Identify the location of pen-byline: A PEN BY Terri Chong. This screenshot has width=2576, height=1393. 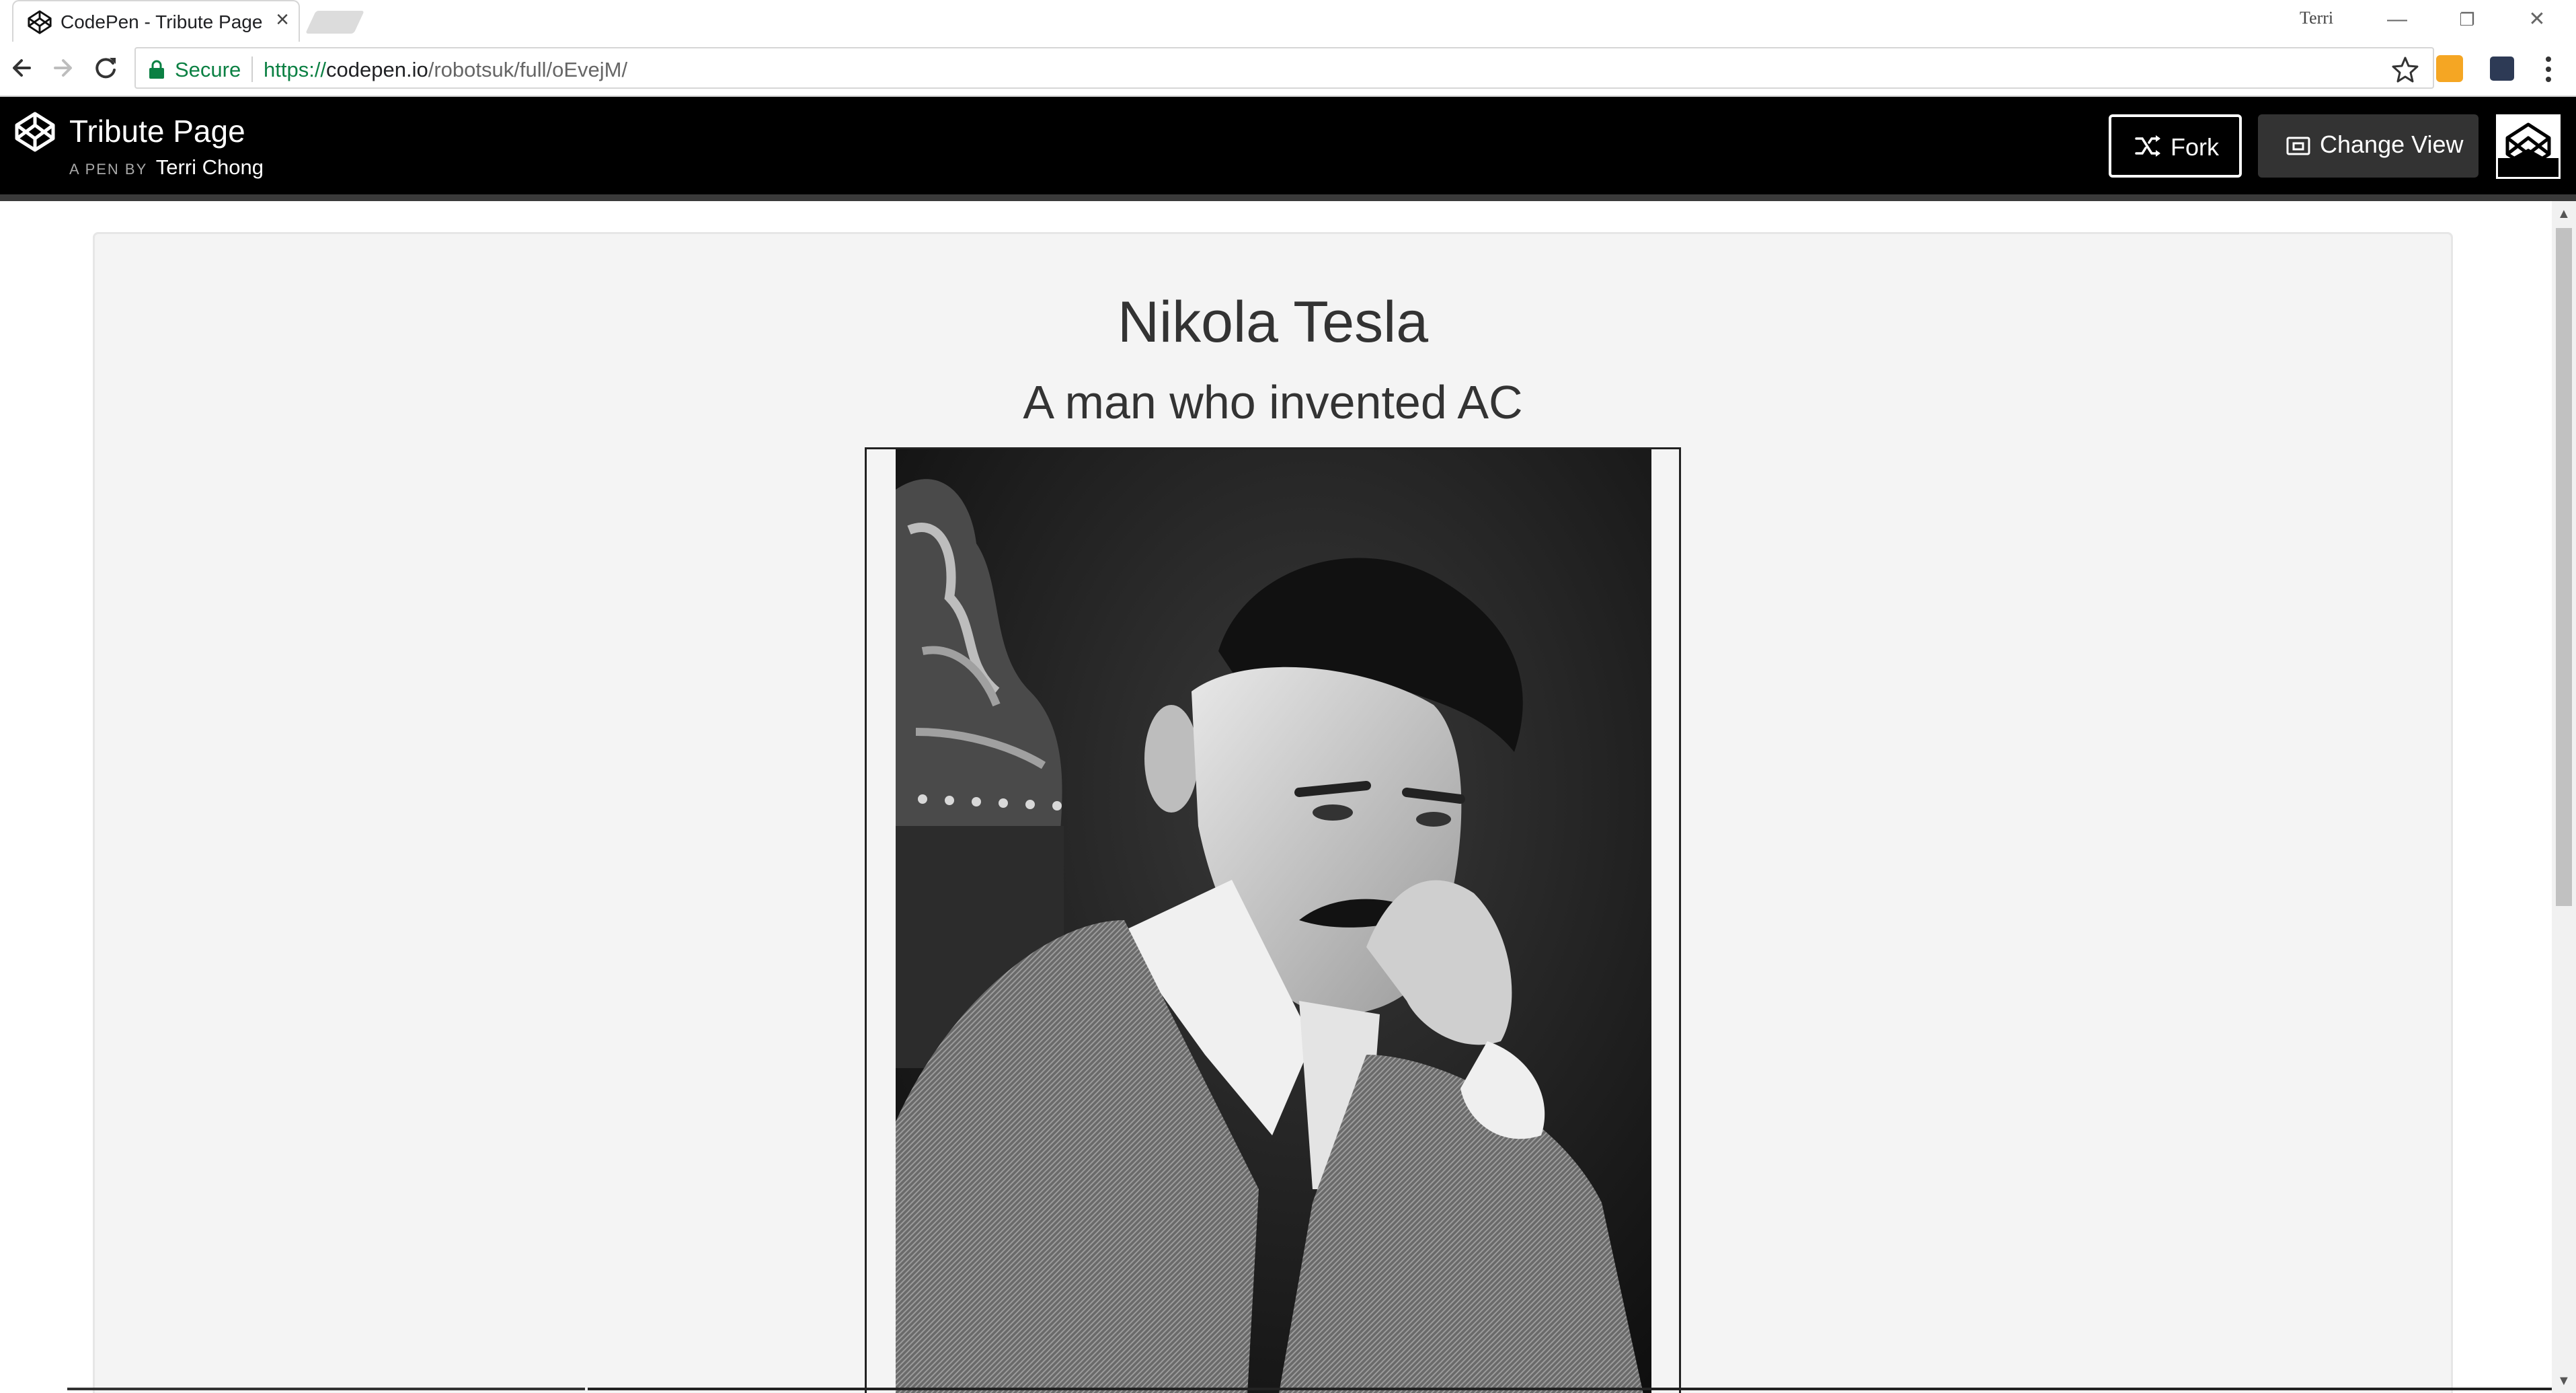
(167, 168).